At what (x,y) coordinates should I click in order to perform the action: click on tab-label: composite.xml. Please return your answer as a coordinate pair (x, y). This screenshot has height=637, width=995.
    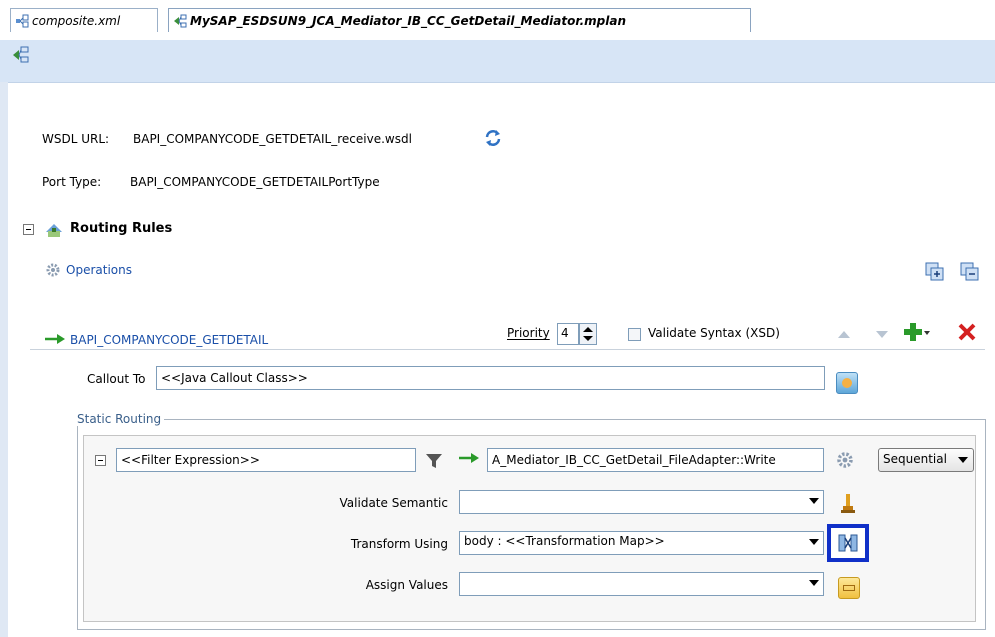
    Looking at the image, I should click on (76, 20).